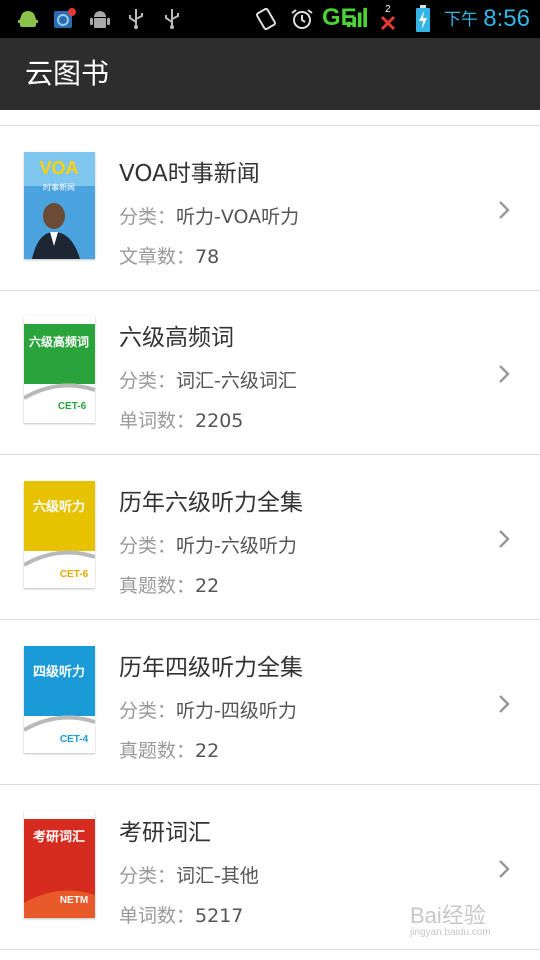 The image size is (540, 960). I want to click on watermark-url: jingyan.baidu.com, so click(450, 932).